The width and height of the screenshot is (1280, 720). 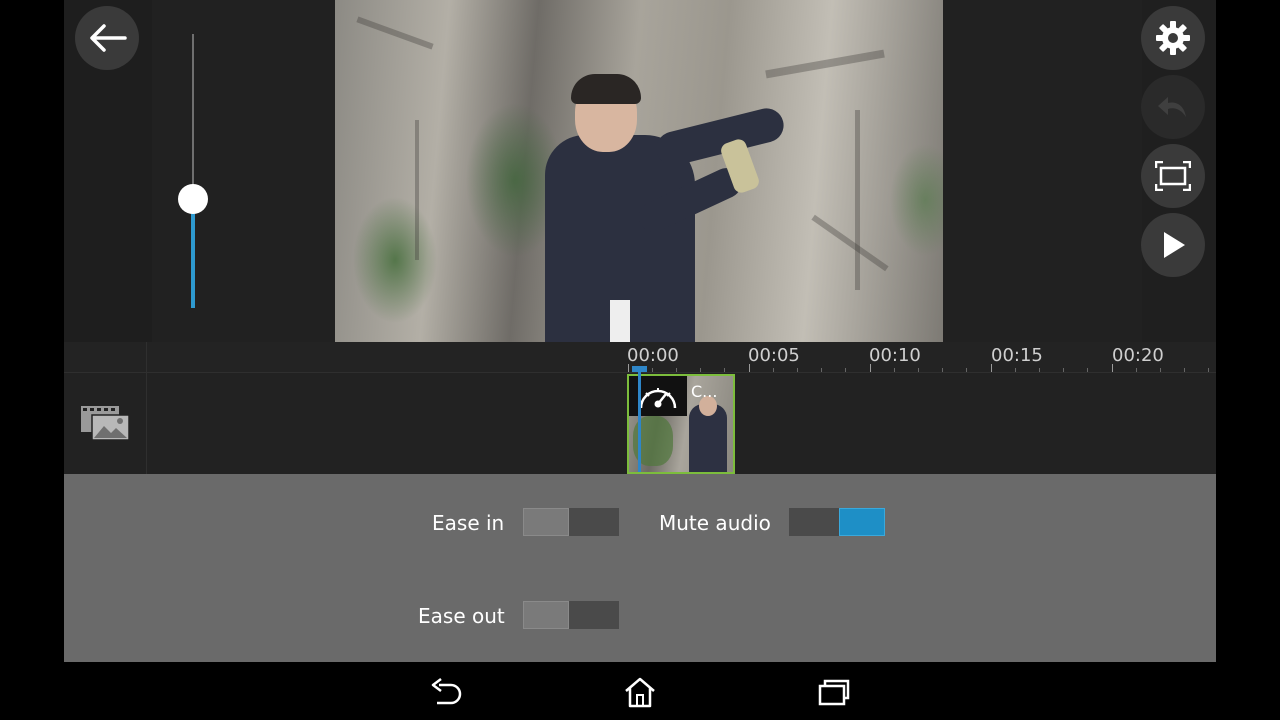 I want to click on ease-in-toggle, so click(x=571, y=522).